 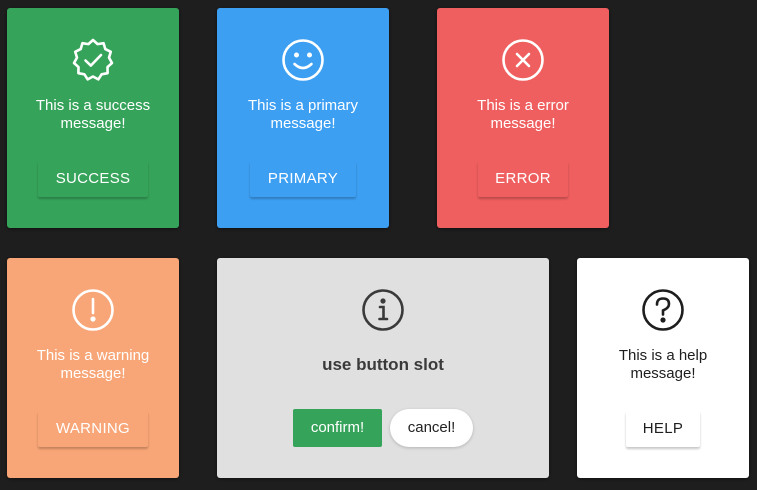 I want to click on help-button: HELP, so click(x=663, y=429).